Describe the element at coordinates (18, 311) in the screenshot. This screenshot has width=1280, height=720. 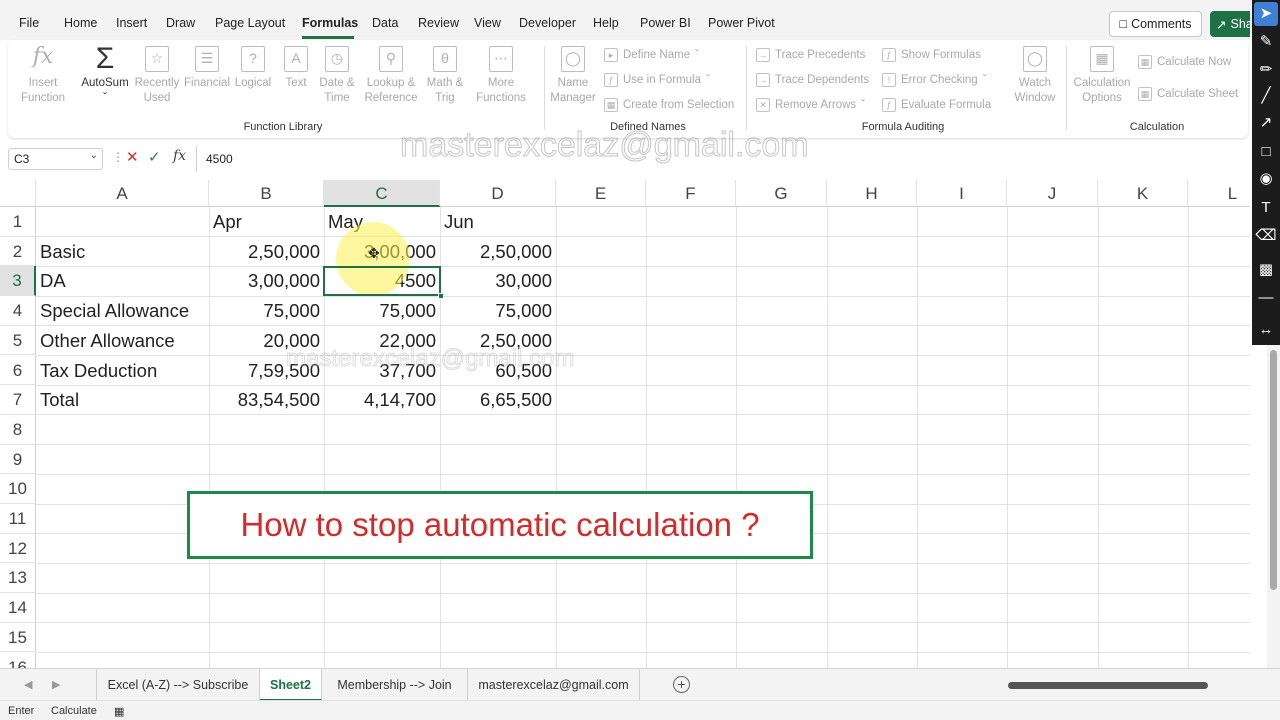
I see `row-header-4: 4` at that location.